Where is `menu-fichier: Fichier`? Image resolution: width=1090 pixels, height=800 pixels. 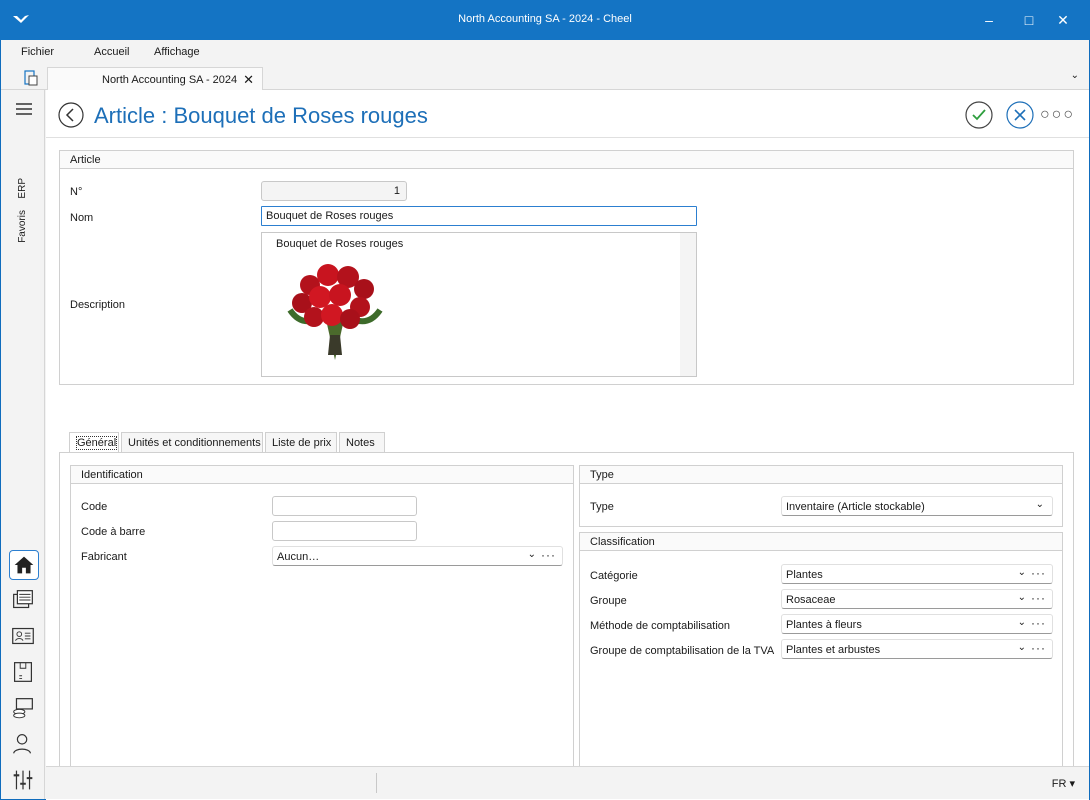 menu-fichier: Fichier is located at coordinates (37, 52).